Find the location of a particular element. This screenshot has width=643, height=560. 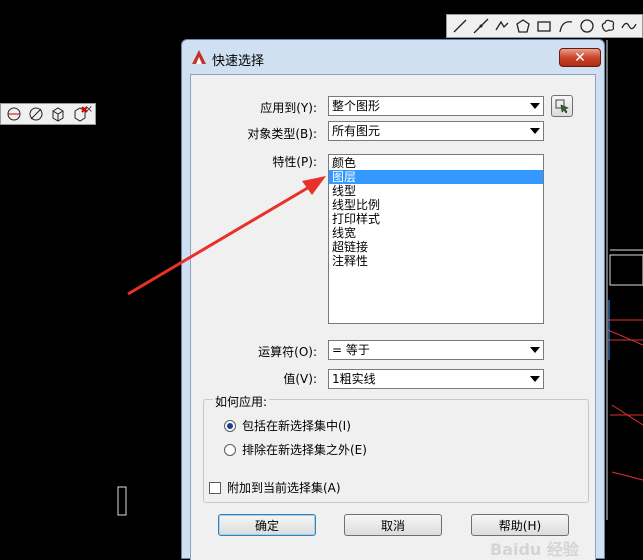

apply-to-label: 应用到(Y): is located at coordinates (288, 108).